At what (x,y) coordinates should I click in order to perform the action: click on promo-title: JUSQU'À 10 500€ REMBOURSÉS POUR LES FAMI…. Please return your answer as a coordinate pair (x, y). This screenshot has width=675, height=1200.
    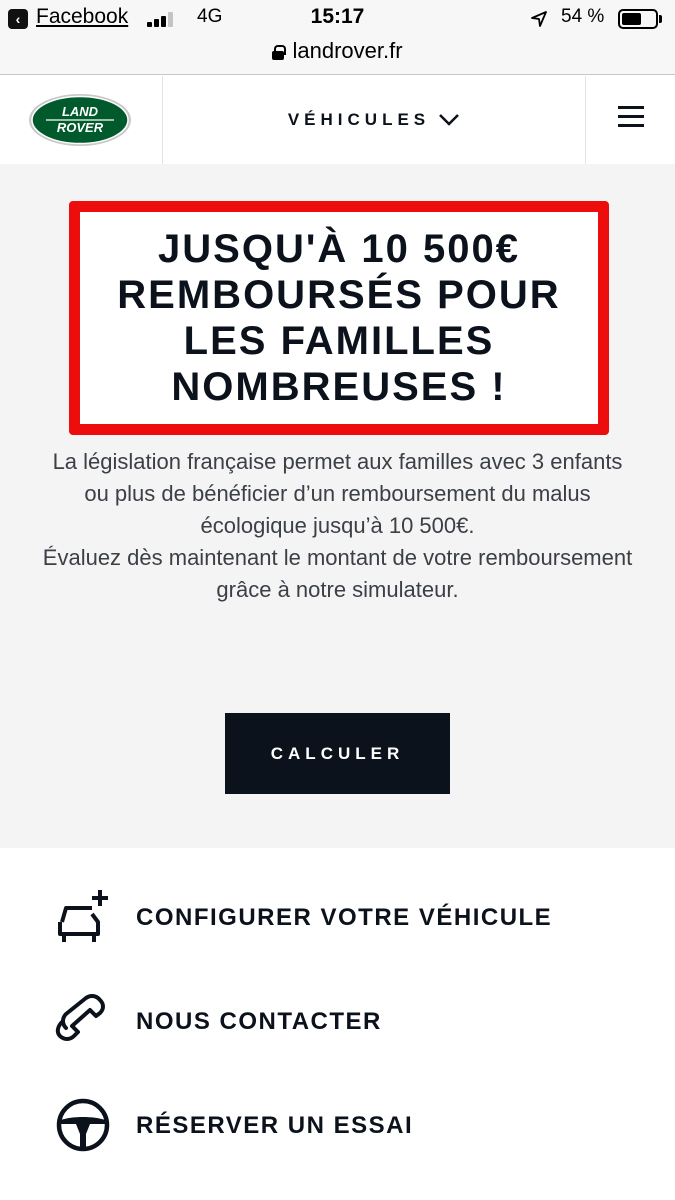
    Looking at the image, I should click on (339, 318).